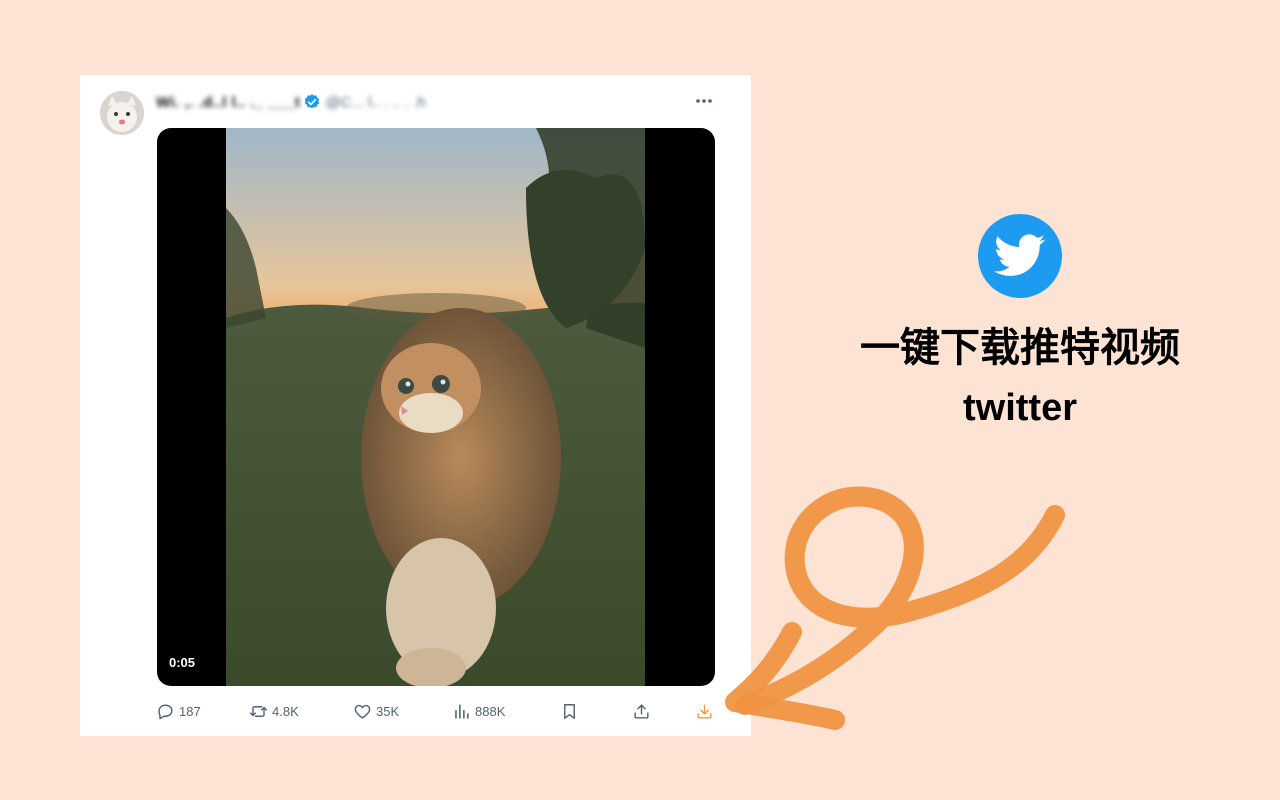 Image resolution: width=1280 pixels, height=800 pixels. Describe the element at coordinates (122, 113) in the screenshot. I see `avatar` at that location.